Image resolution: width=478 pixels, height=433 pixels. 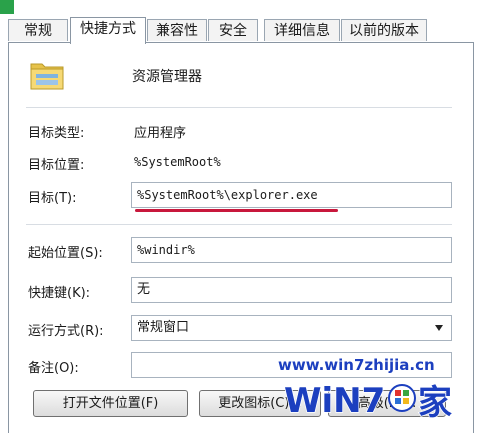 What do you see at coordinates (110, 403) in the screenshot?
I see `open-file-location-button: 打开文件位置(F)` at bounding box center [110, 403].